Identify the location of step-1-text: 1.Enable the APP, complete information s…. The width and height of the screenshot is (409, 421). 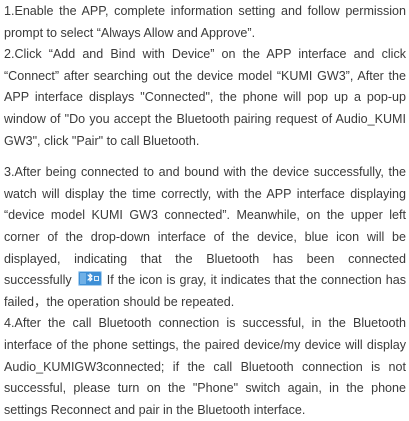
(205, 22).